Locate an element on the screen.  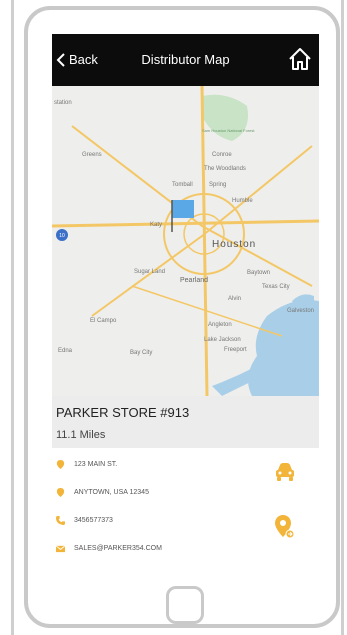
address-line-1-row: 123 MAIN ST. is located at coordinates (86, 464).